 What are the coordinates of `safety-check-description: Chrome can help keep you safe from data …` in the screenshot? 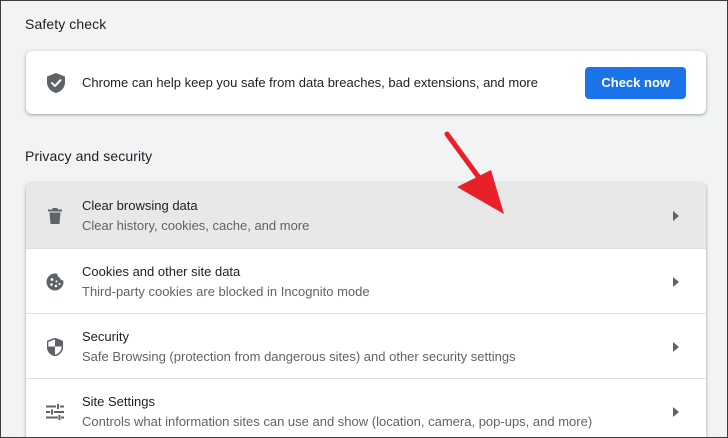 It's located at (310, 82).